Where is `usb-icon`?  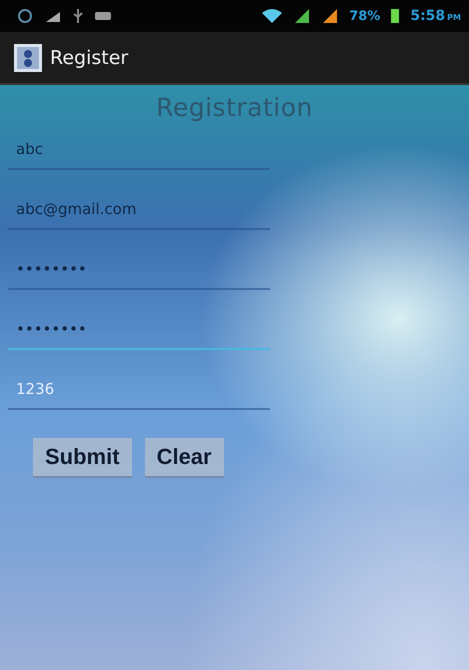 usb-icon is located at coordinates (78, 16).